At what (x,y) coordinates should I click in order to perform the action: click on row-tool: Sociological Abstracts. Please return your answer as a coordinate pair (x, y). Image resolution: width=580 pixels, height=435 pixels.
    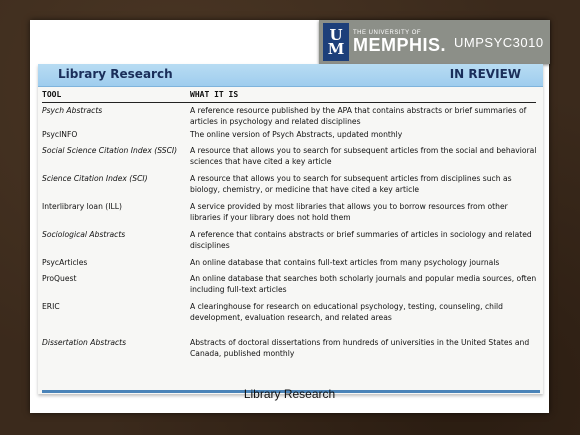
    Looking at the image, I should click on (84, 234).